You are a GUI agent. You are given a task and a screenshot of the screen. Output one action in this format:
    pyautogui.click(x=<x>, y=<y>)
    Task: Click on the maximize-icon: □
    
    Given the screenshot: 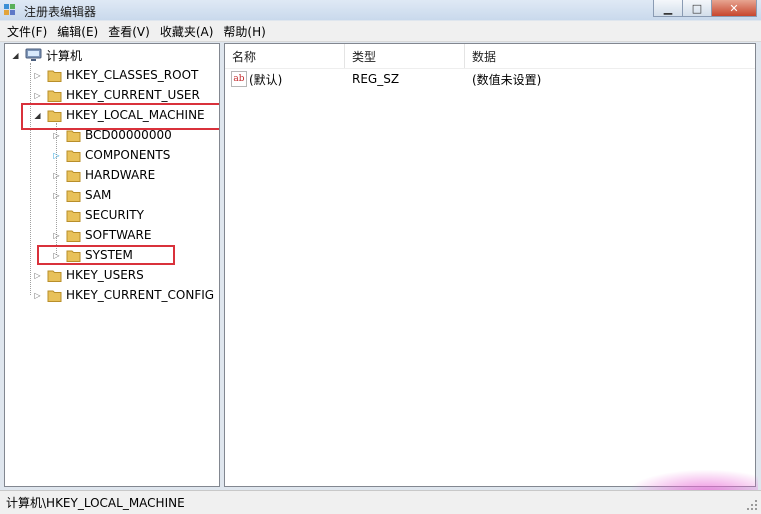 What is the action you would take?
    pyautogui.click(x=697, y=8)
    